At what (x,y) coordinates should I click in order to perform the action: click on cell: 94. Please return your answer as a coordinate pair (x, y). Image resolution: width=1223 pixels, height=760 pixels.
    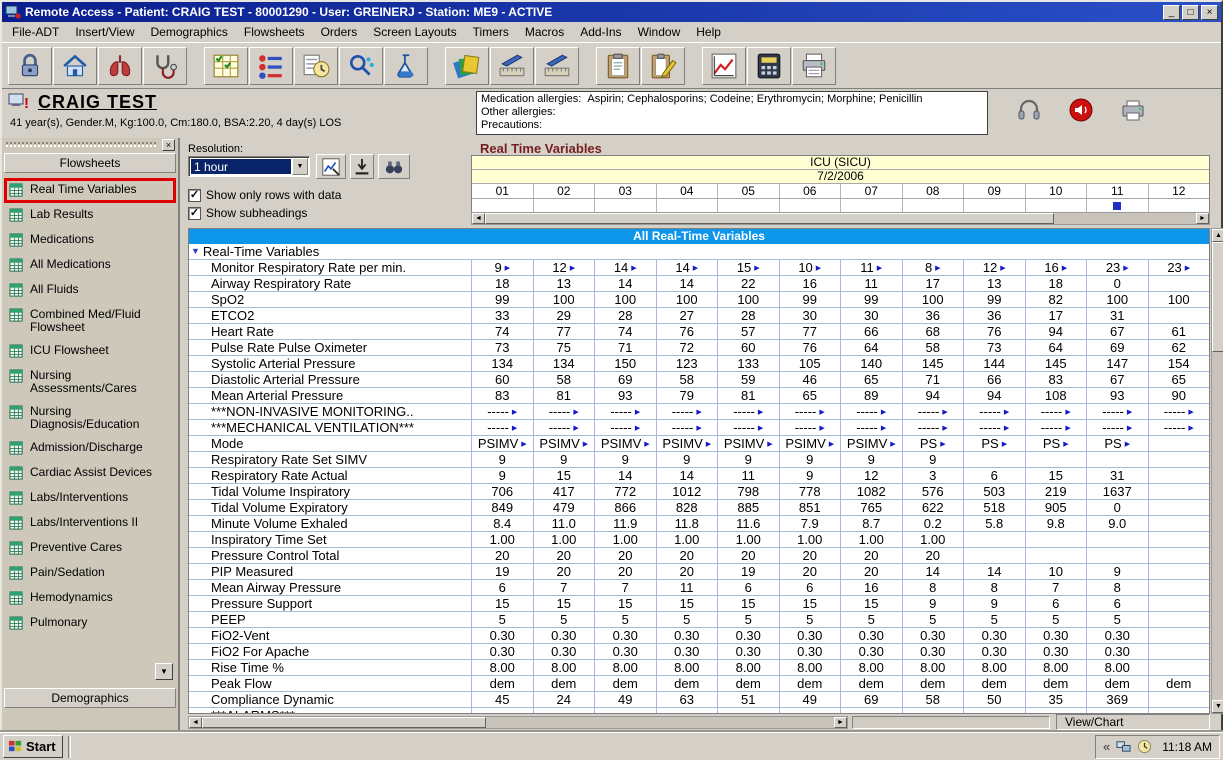
    Looking at the image, I should click on (933, 395).